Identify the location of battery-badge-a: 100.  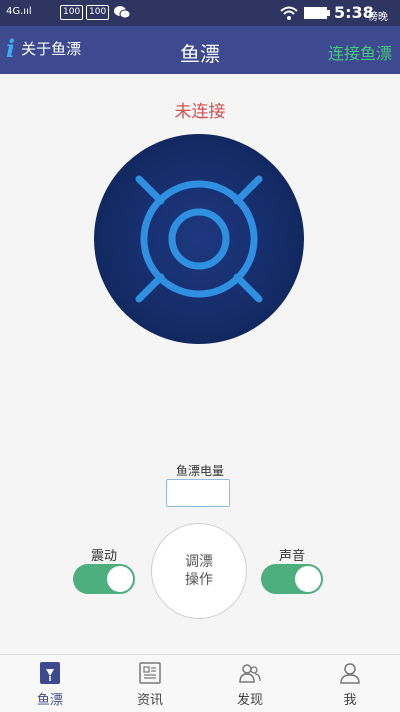
(72, 12).